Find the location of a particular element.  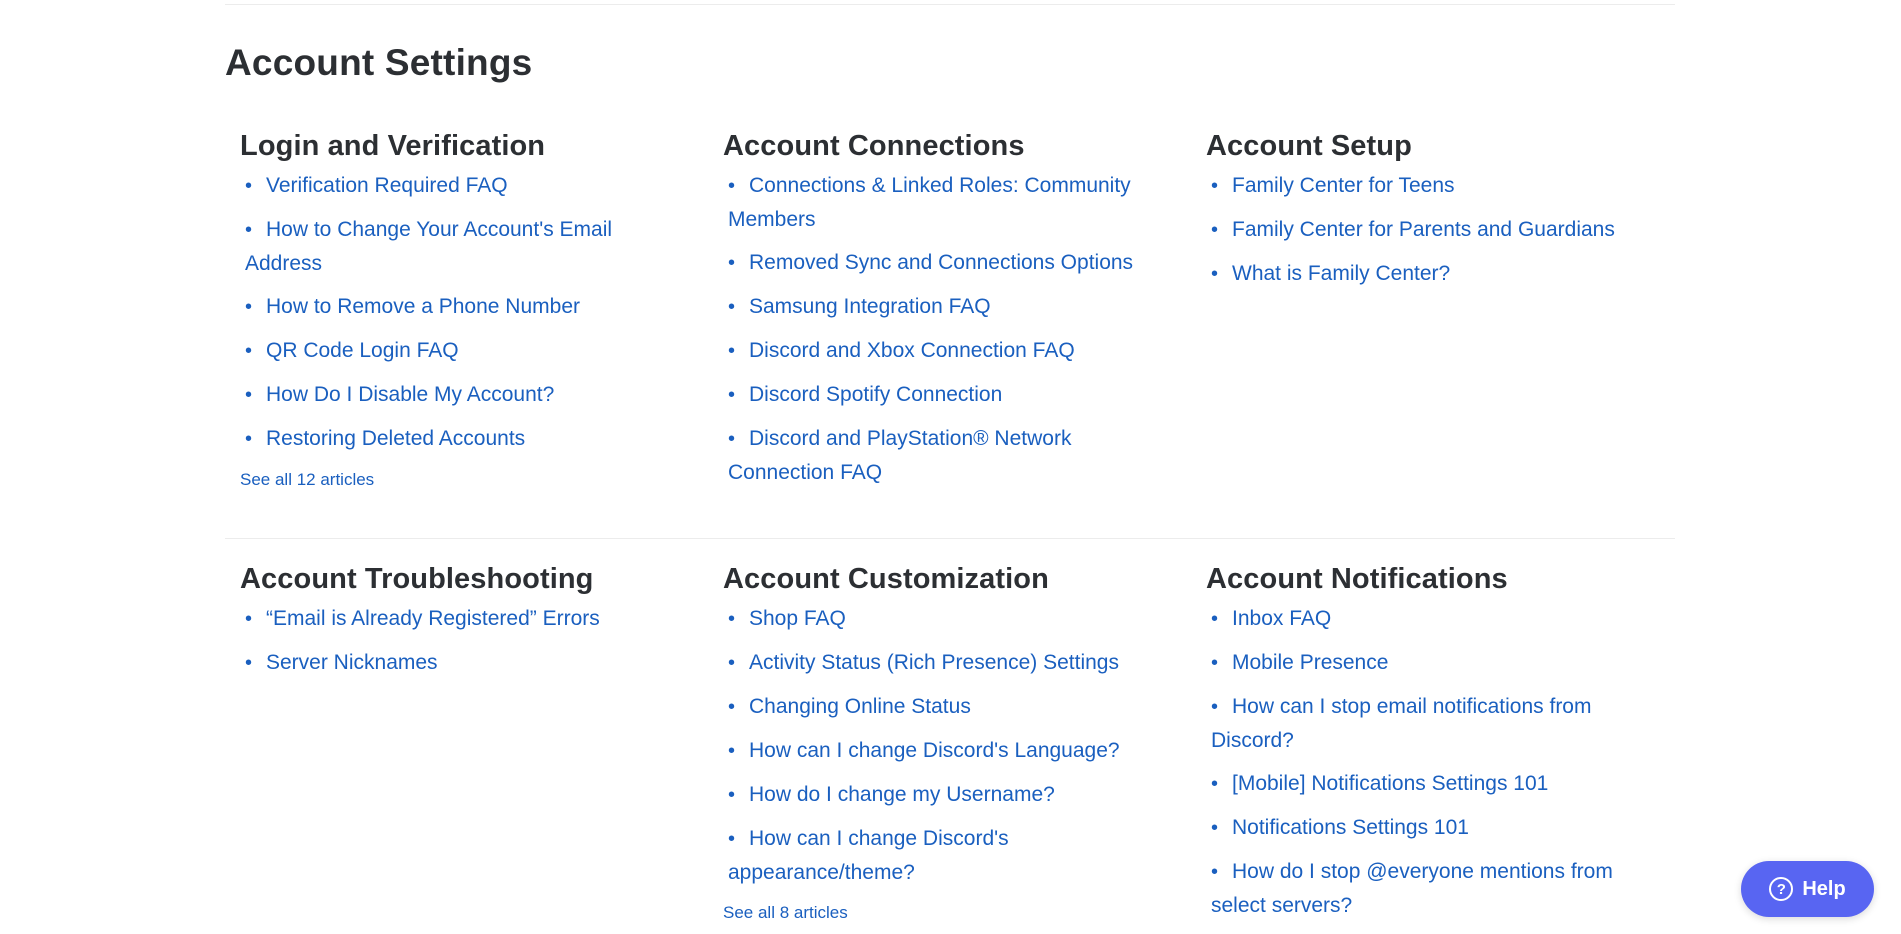

category-title: Account Setup is located at coordinates (1420, 146).